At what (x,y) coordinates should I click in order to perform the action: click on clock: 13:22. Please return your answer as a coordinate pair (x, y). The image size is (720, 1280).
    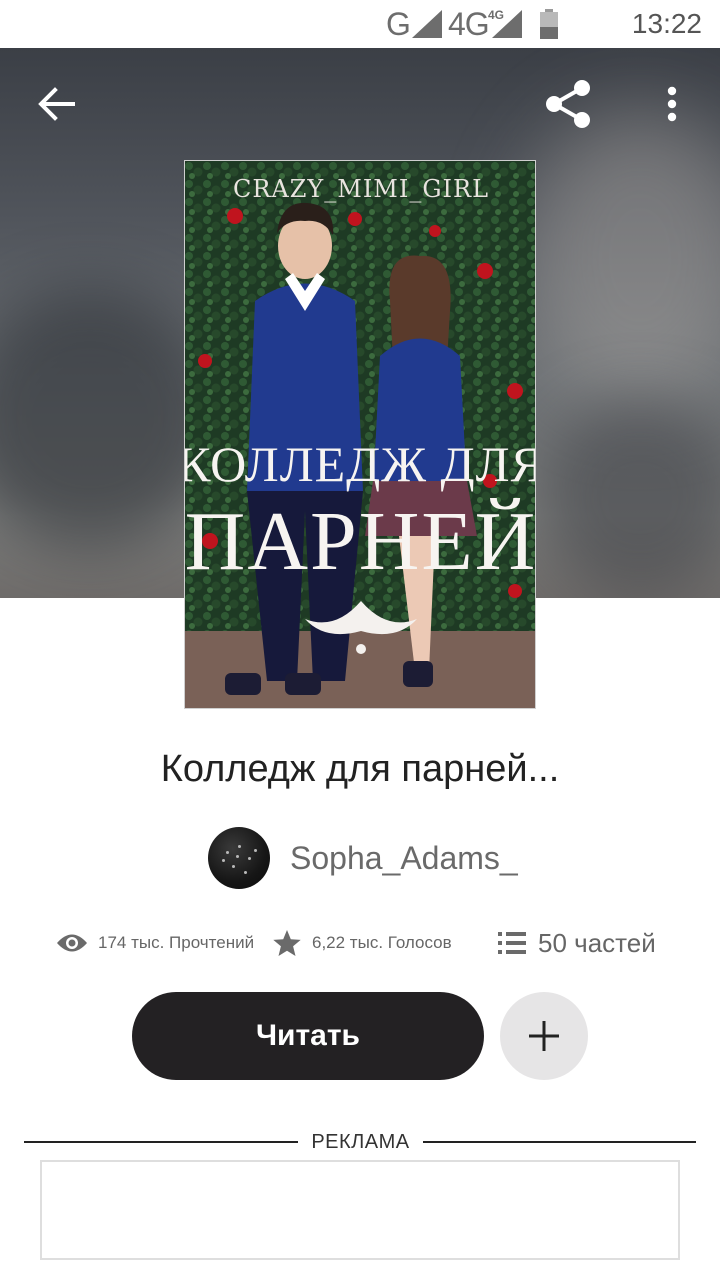
    Looking at the image, I should click on (666, 23).